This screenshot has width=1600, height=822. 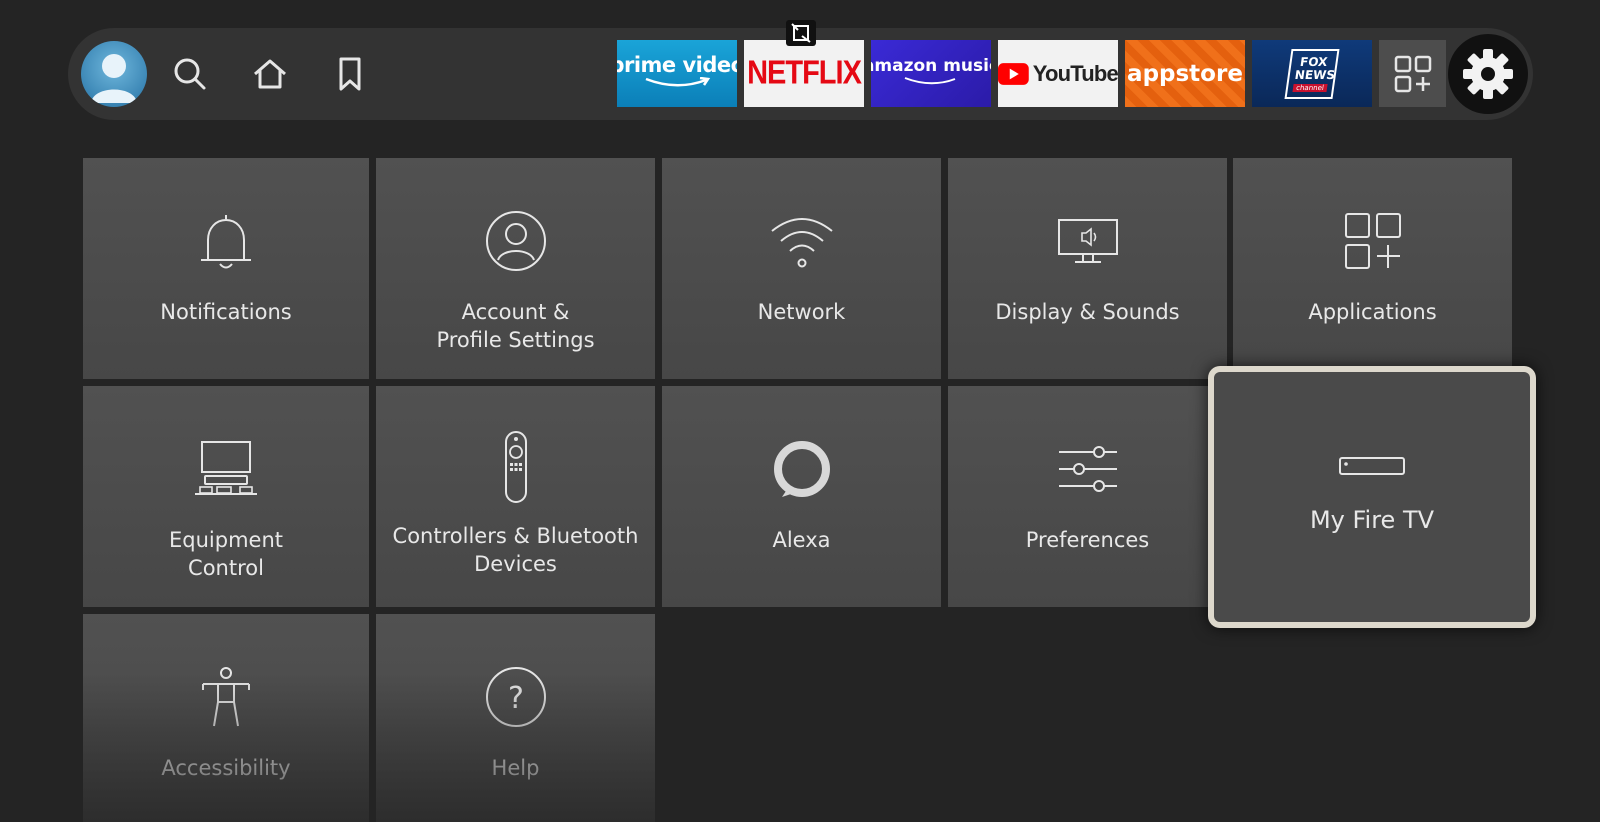 I want to click on settings-tile-accessibility: Accessibility, so click(x=226, y=718).